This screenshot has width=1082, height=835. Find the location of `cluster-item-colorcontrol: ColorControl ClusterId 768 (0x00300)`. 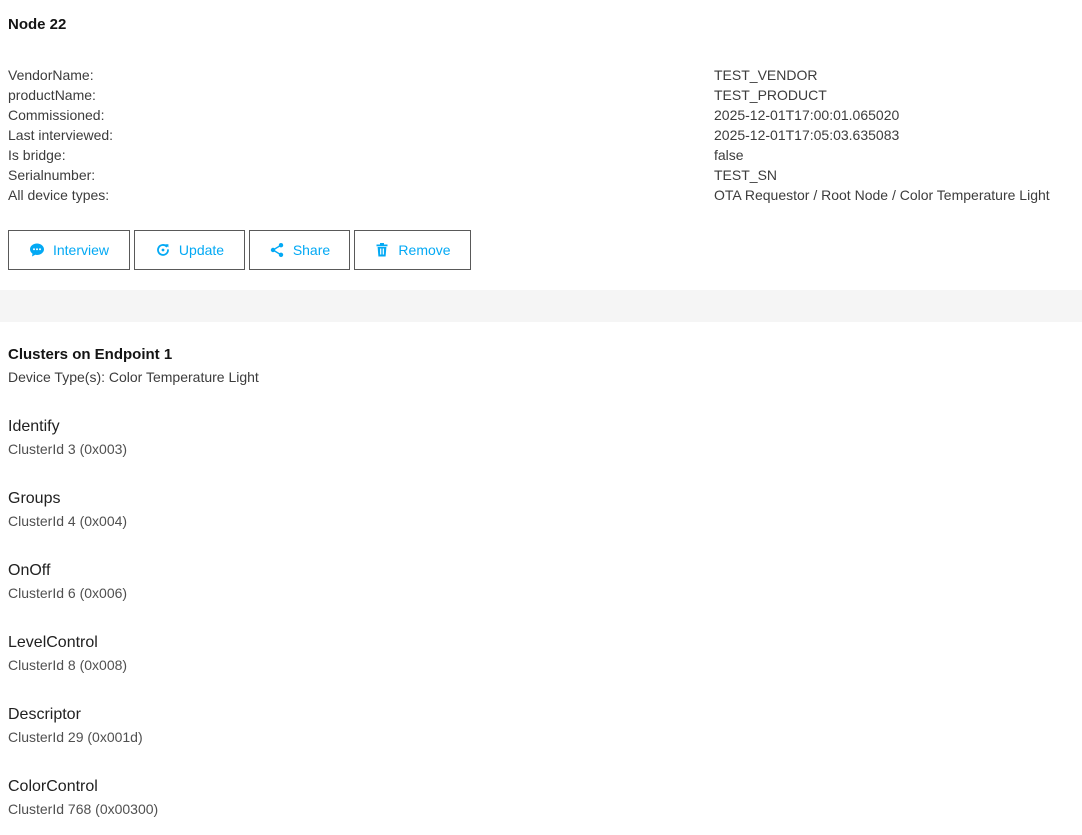

cluster-item-colorcontrol: ColorControl ClusterId 768 (0x00300) is located at coordinates (83, 806).